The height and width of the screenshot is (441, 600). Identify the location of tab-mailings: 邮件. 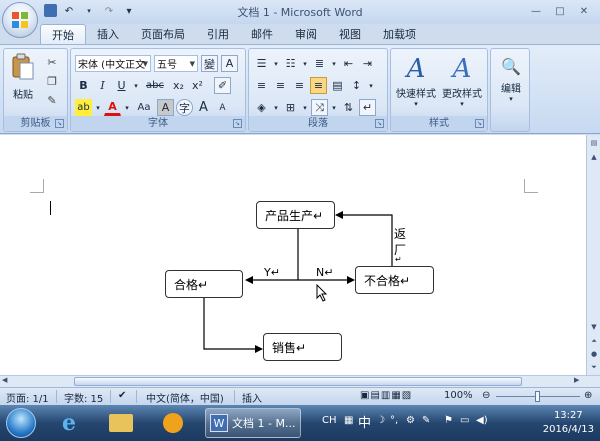
(262, 34).